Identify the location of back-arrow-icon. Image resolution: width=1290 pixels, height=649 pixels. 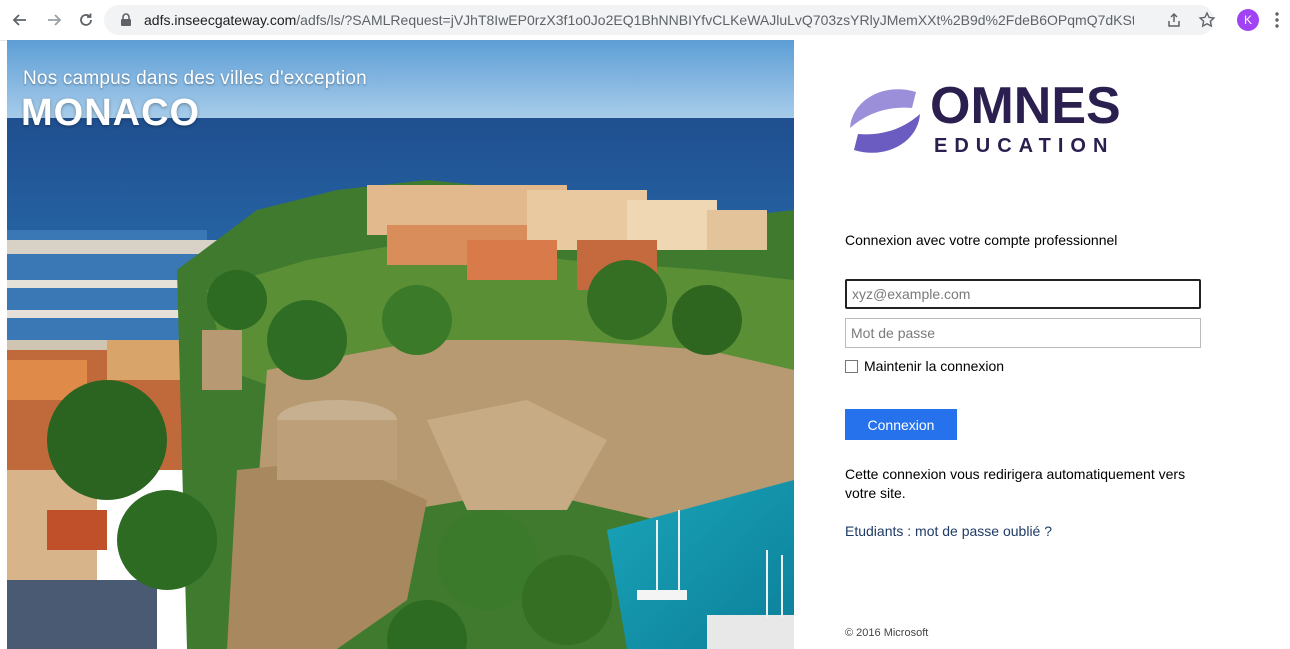
(19, 20).